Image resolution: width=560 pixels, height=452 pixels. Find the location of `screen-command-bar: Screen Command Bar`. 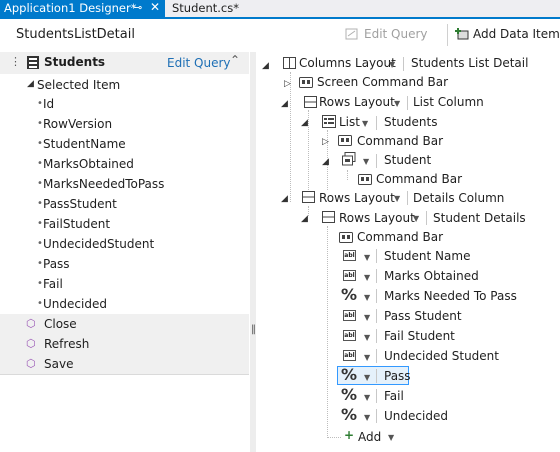

screen-command-bar: Screen Command Bar is located at coordinates (382, 82).